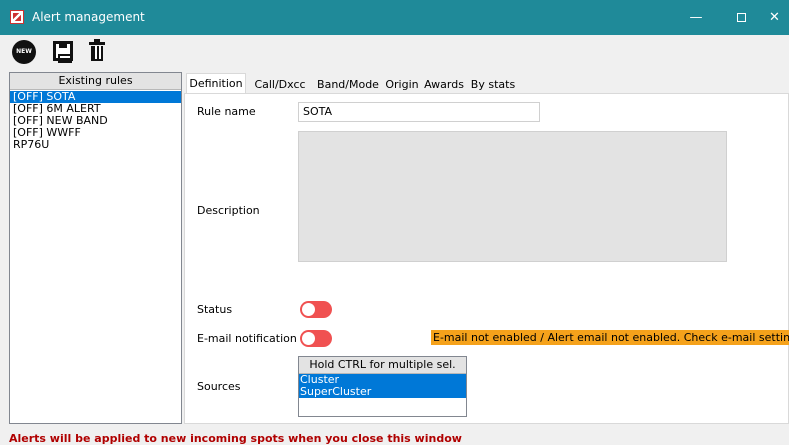 The width and height of the screenshot is (789, 445). What do you see at coordinates (17, 17) in the screenshot?
I see `app-icon` at bounding box center [17, 17].